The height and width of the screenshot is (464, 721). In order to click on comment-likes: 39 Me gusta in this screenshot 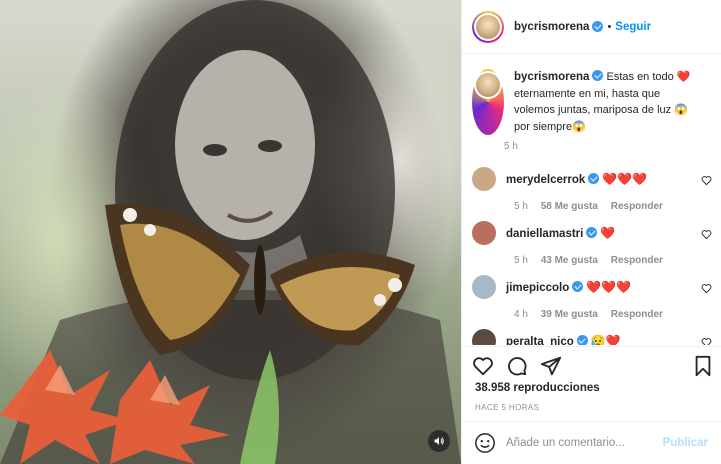, I will do `click(569, 314)`.